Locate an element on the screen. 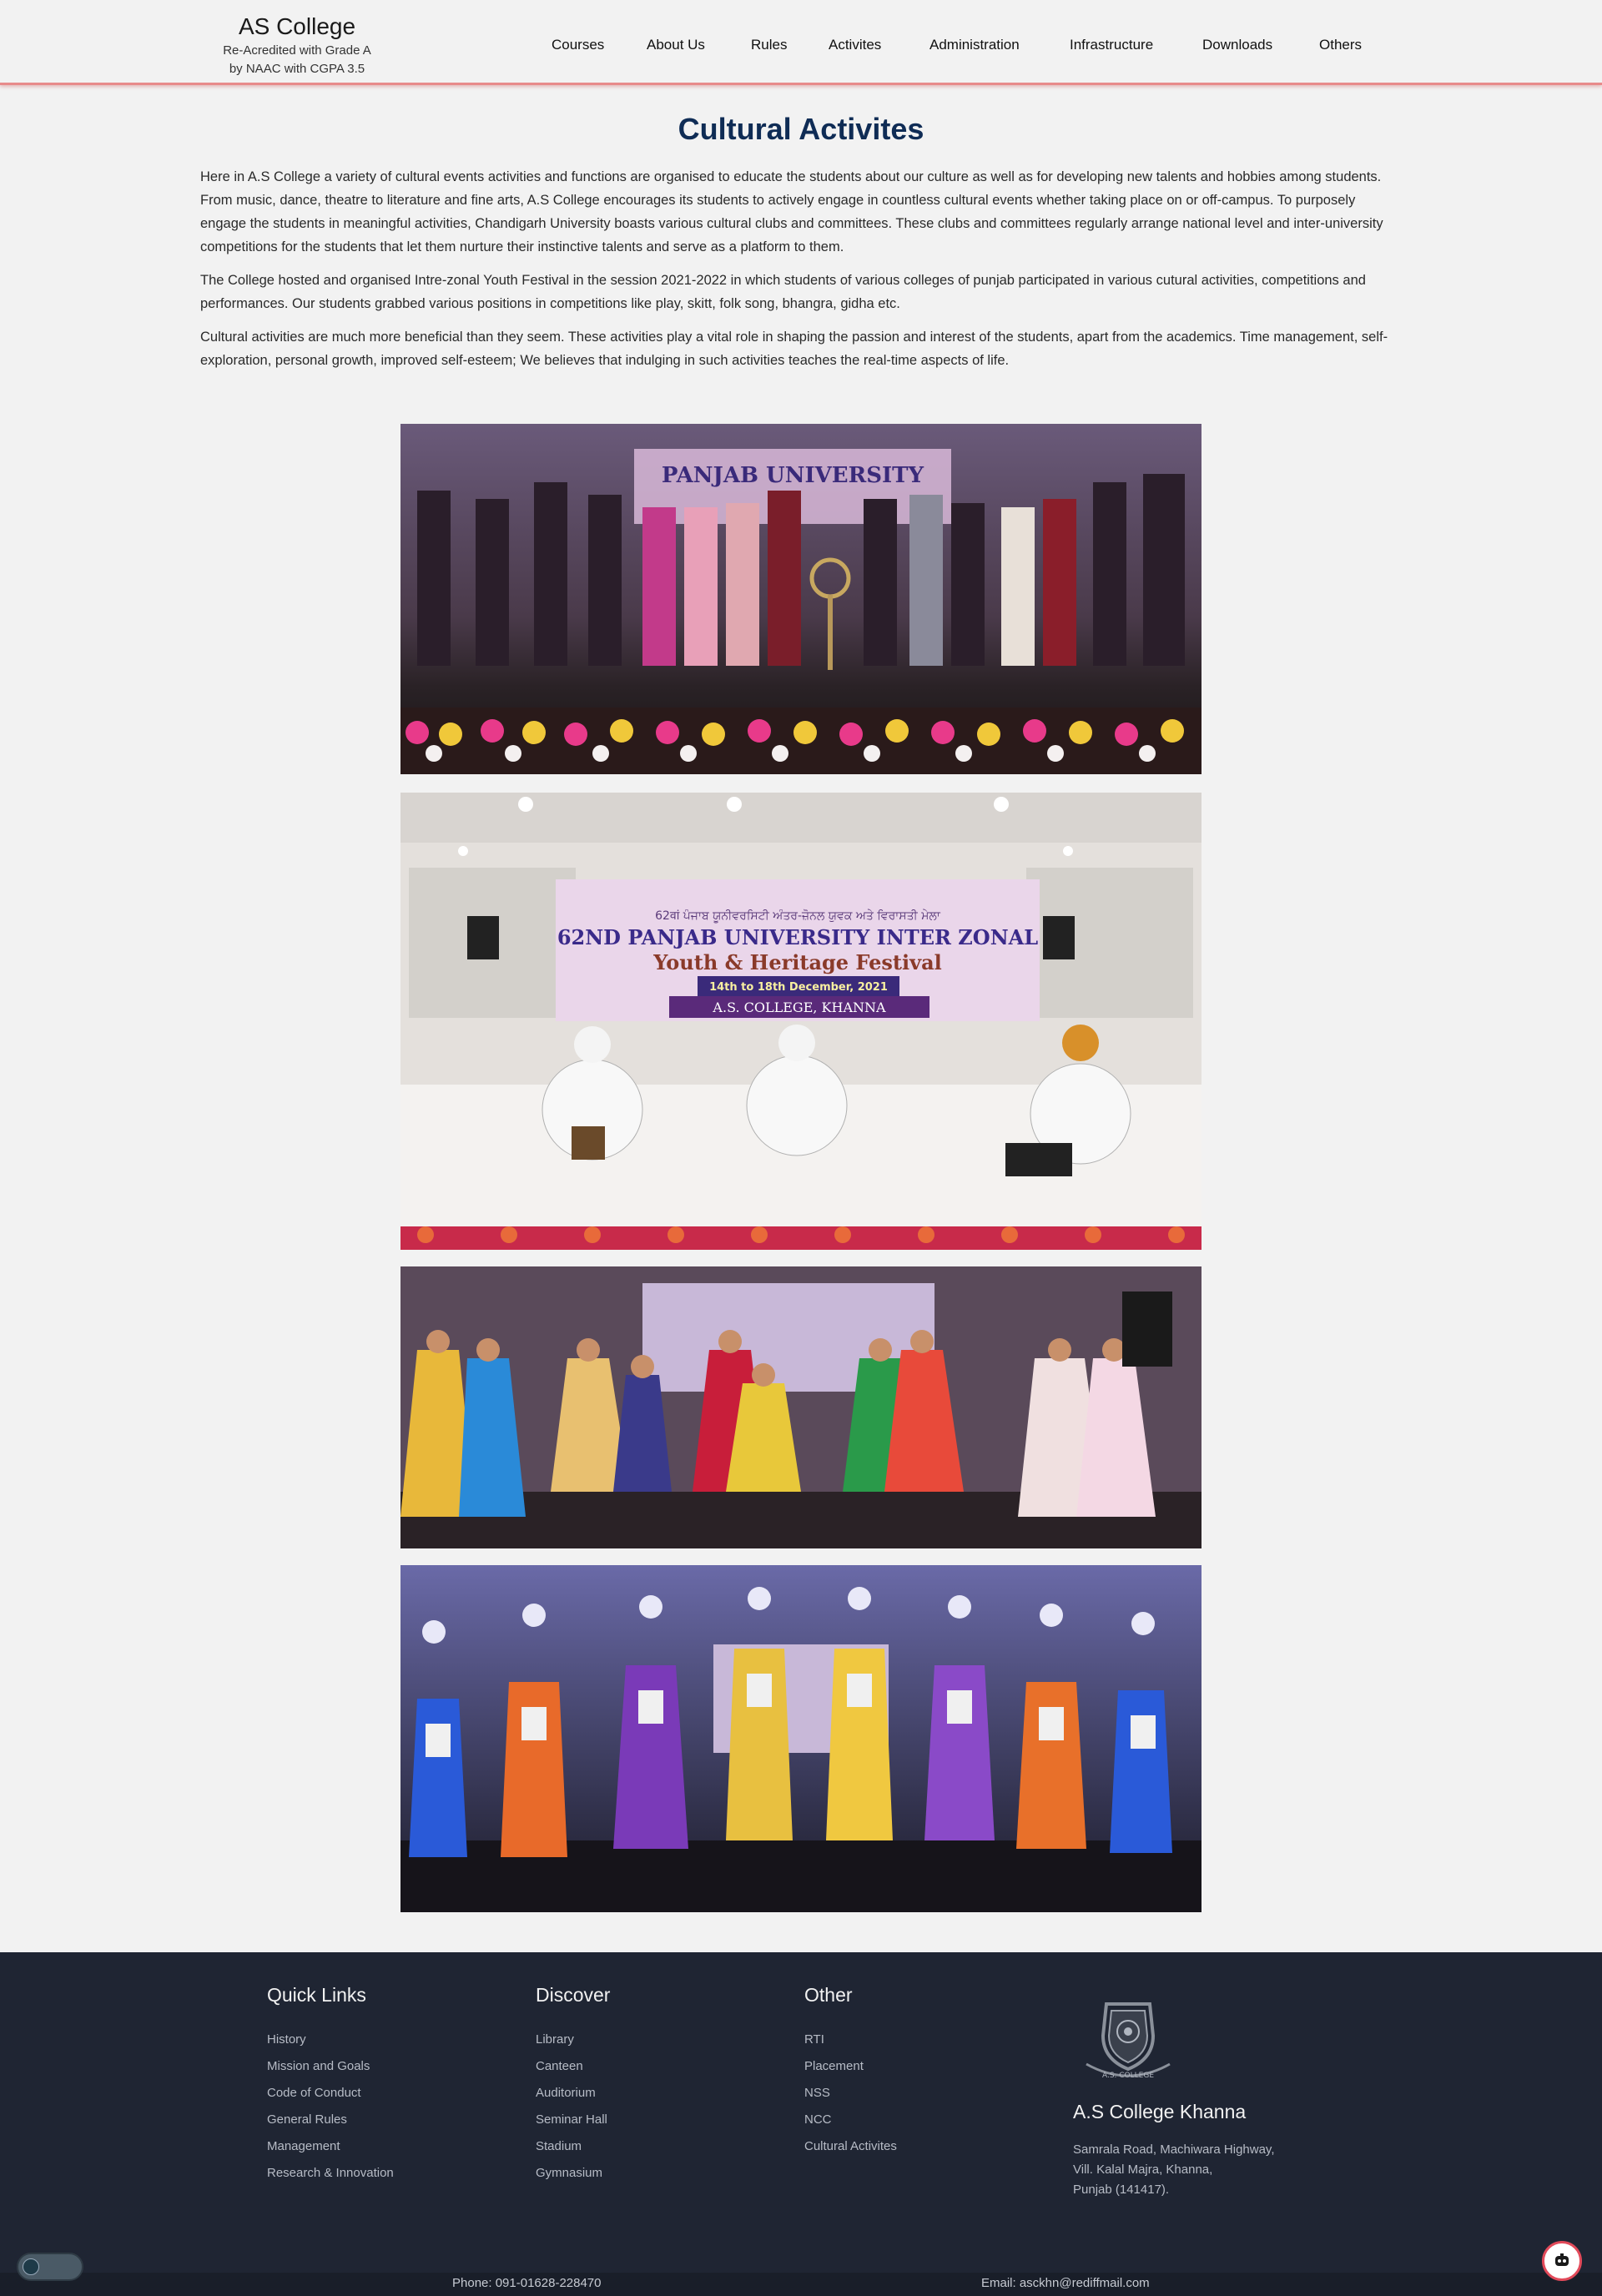 This screenshot has width=1602, height=2296. footer-link-cultural-activites: Cultural Activites is located at coordinates (850, 2146).